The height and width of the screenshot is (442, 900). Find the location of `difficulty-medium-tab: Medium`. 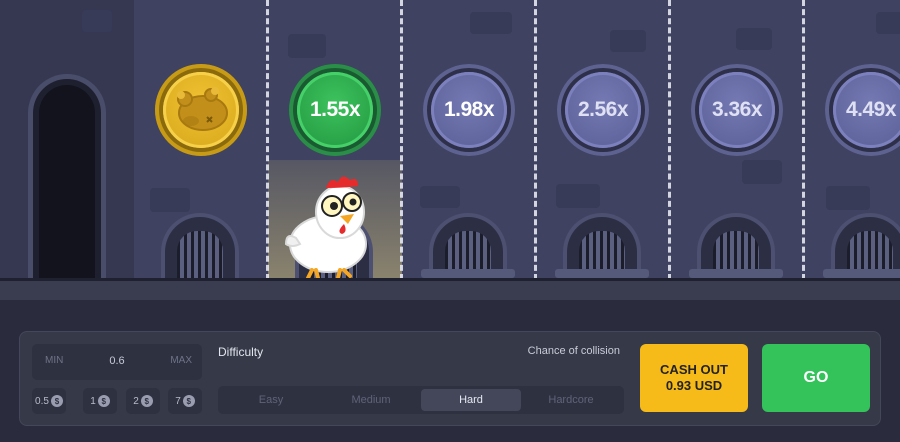

difficulty-medium-tab: Medium is located at coordinates (371, 400).